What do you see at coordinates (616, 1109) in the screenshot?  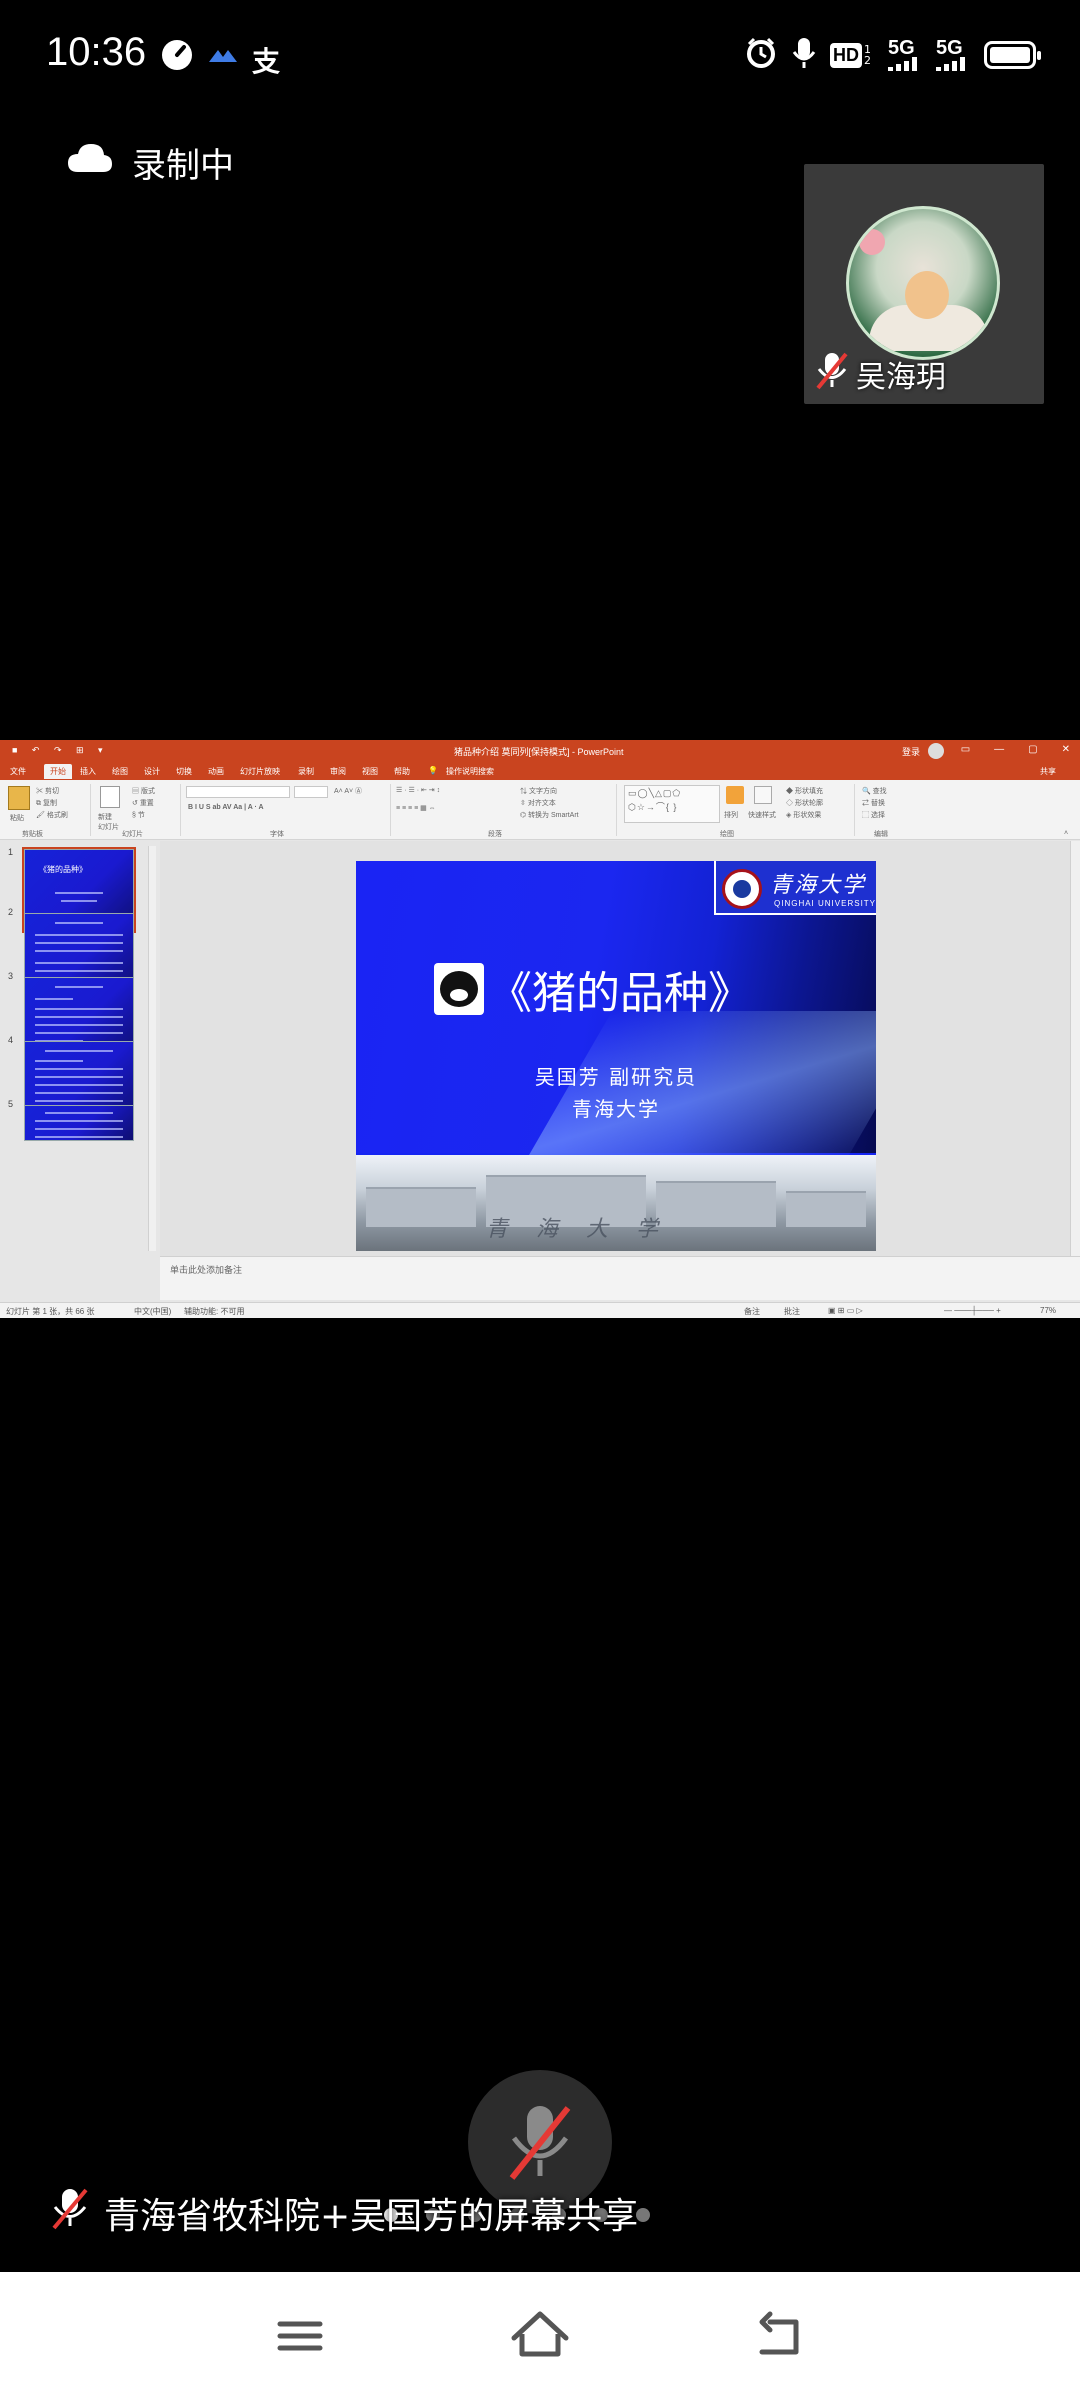 I see `slide-institution: 青海大学` at bounding box center [616, 1109].